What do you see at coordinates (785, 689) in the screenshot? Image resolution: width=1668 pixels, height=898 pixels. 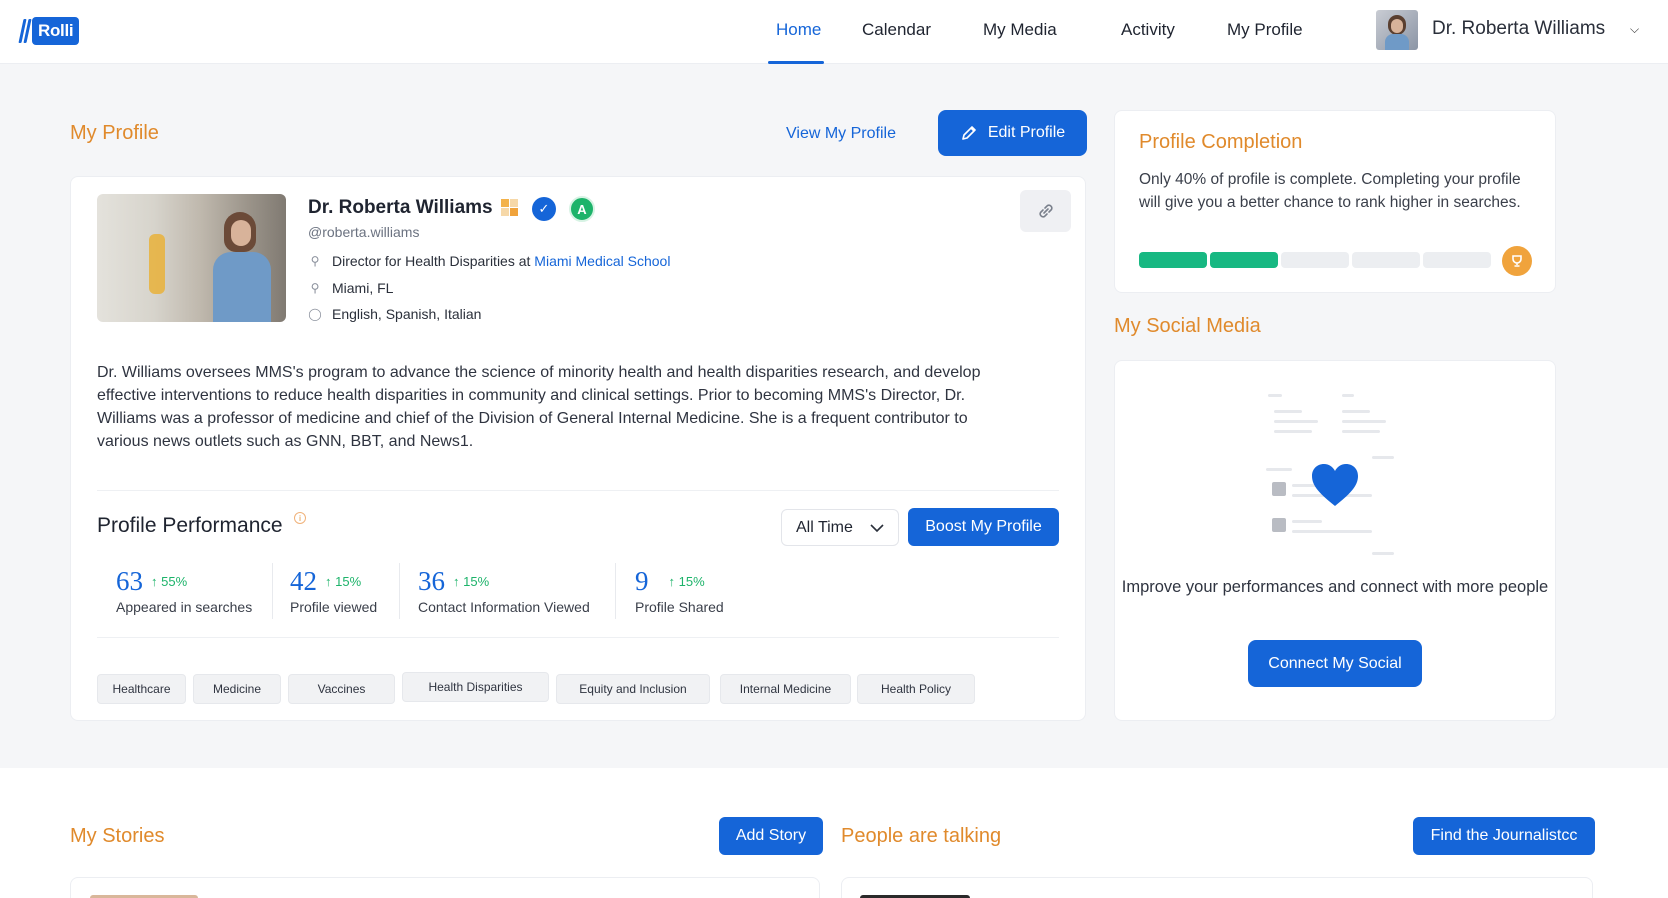 I see `tag-internal-medicine: Internal Medicine` at bounding box center [785, 689].